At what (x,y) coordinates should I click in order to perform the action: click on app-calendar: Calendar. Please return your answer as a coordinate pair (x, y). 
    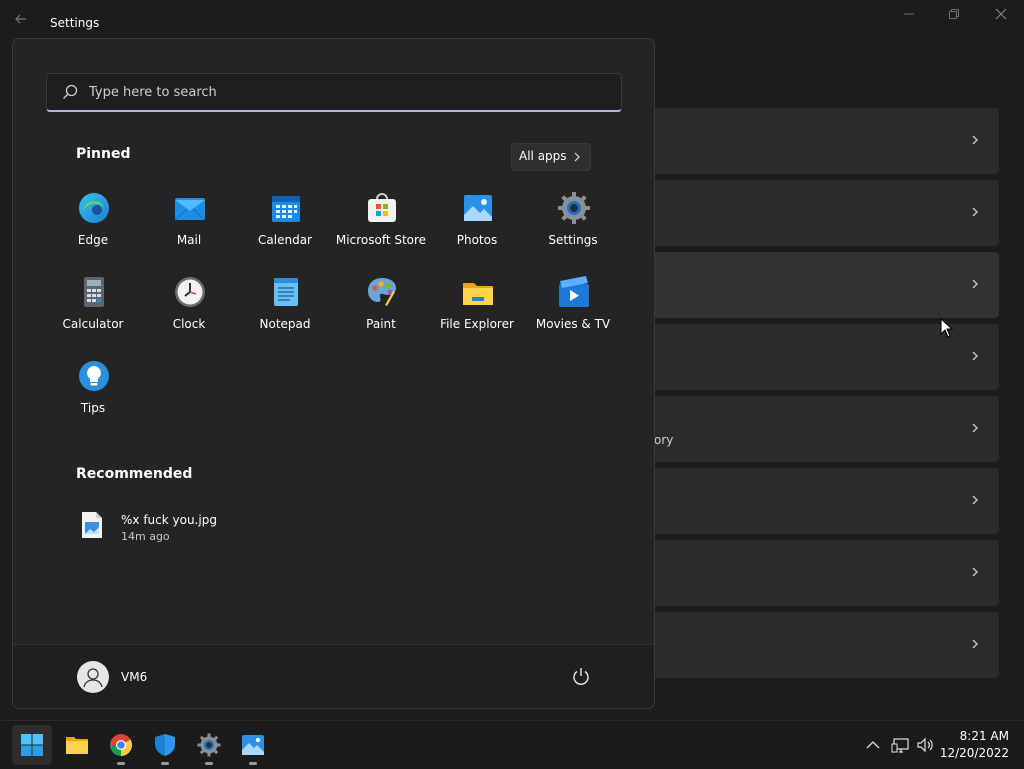
    Looking at the image, I should click on (285, 219).